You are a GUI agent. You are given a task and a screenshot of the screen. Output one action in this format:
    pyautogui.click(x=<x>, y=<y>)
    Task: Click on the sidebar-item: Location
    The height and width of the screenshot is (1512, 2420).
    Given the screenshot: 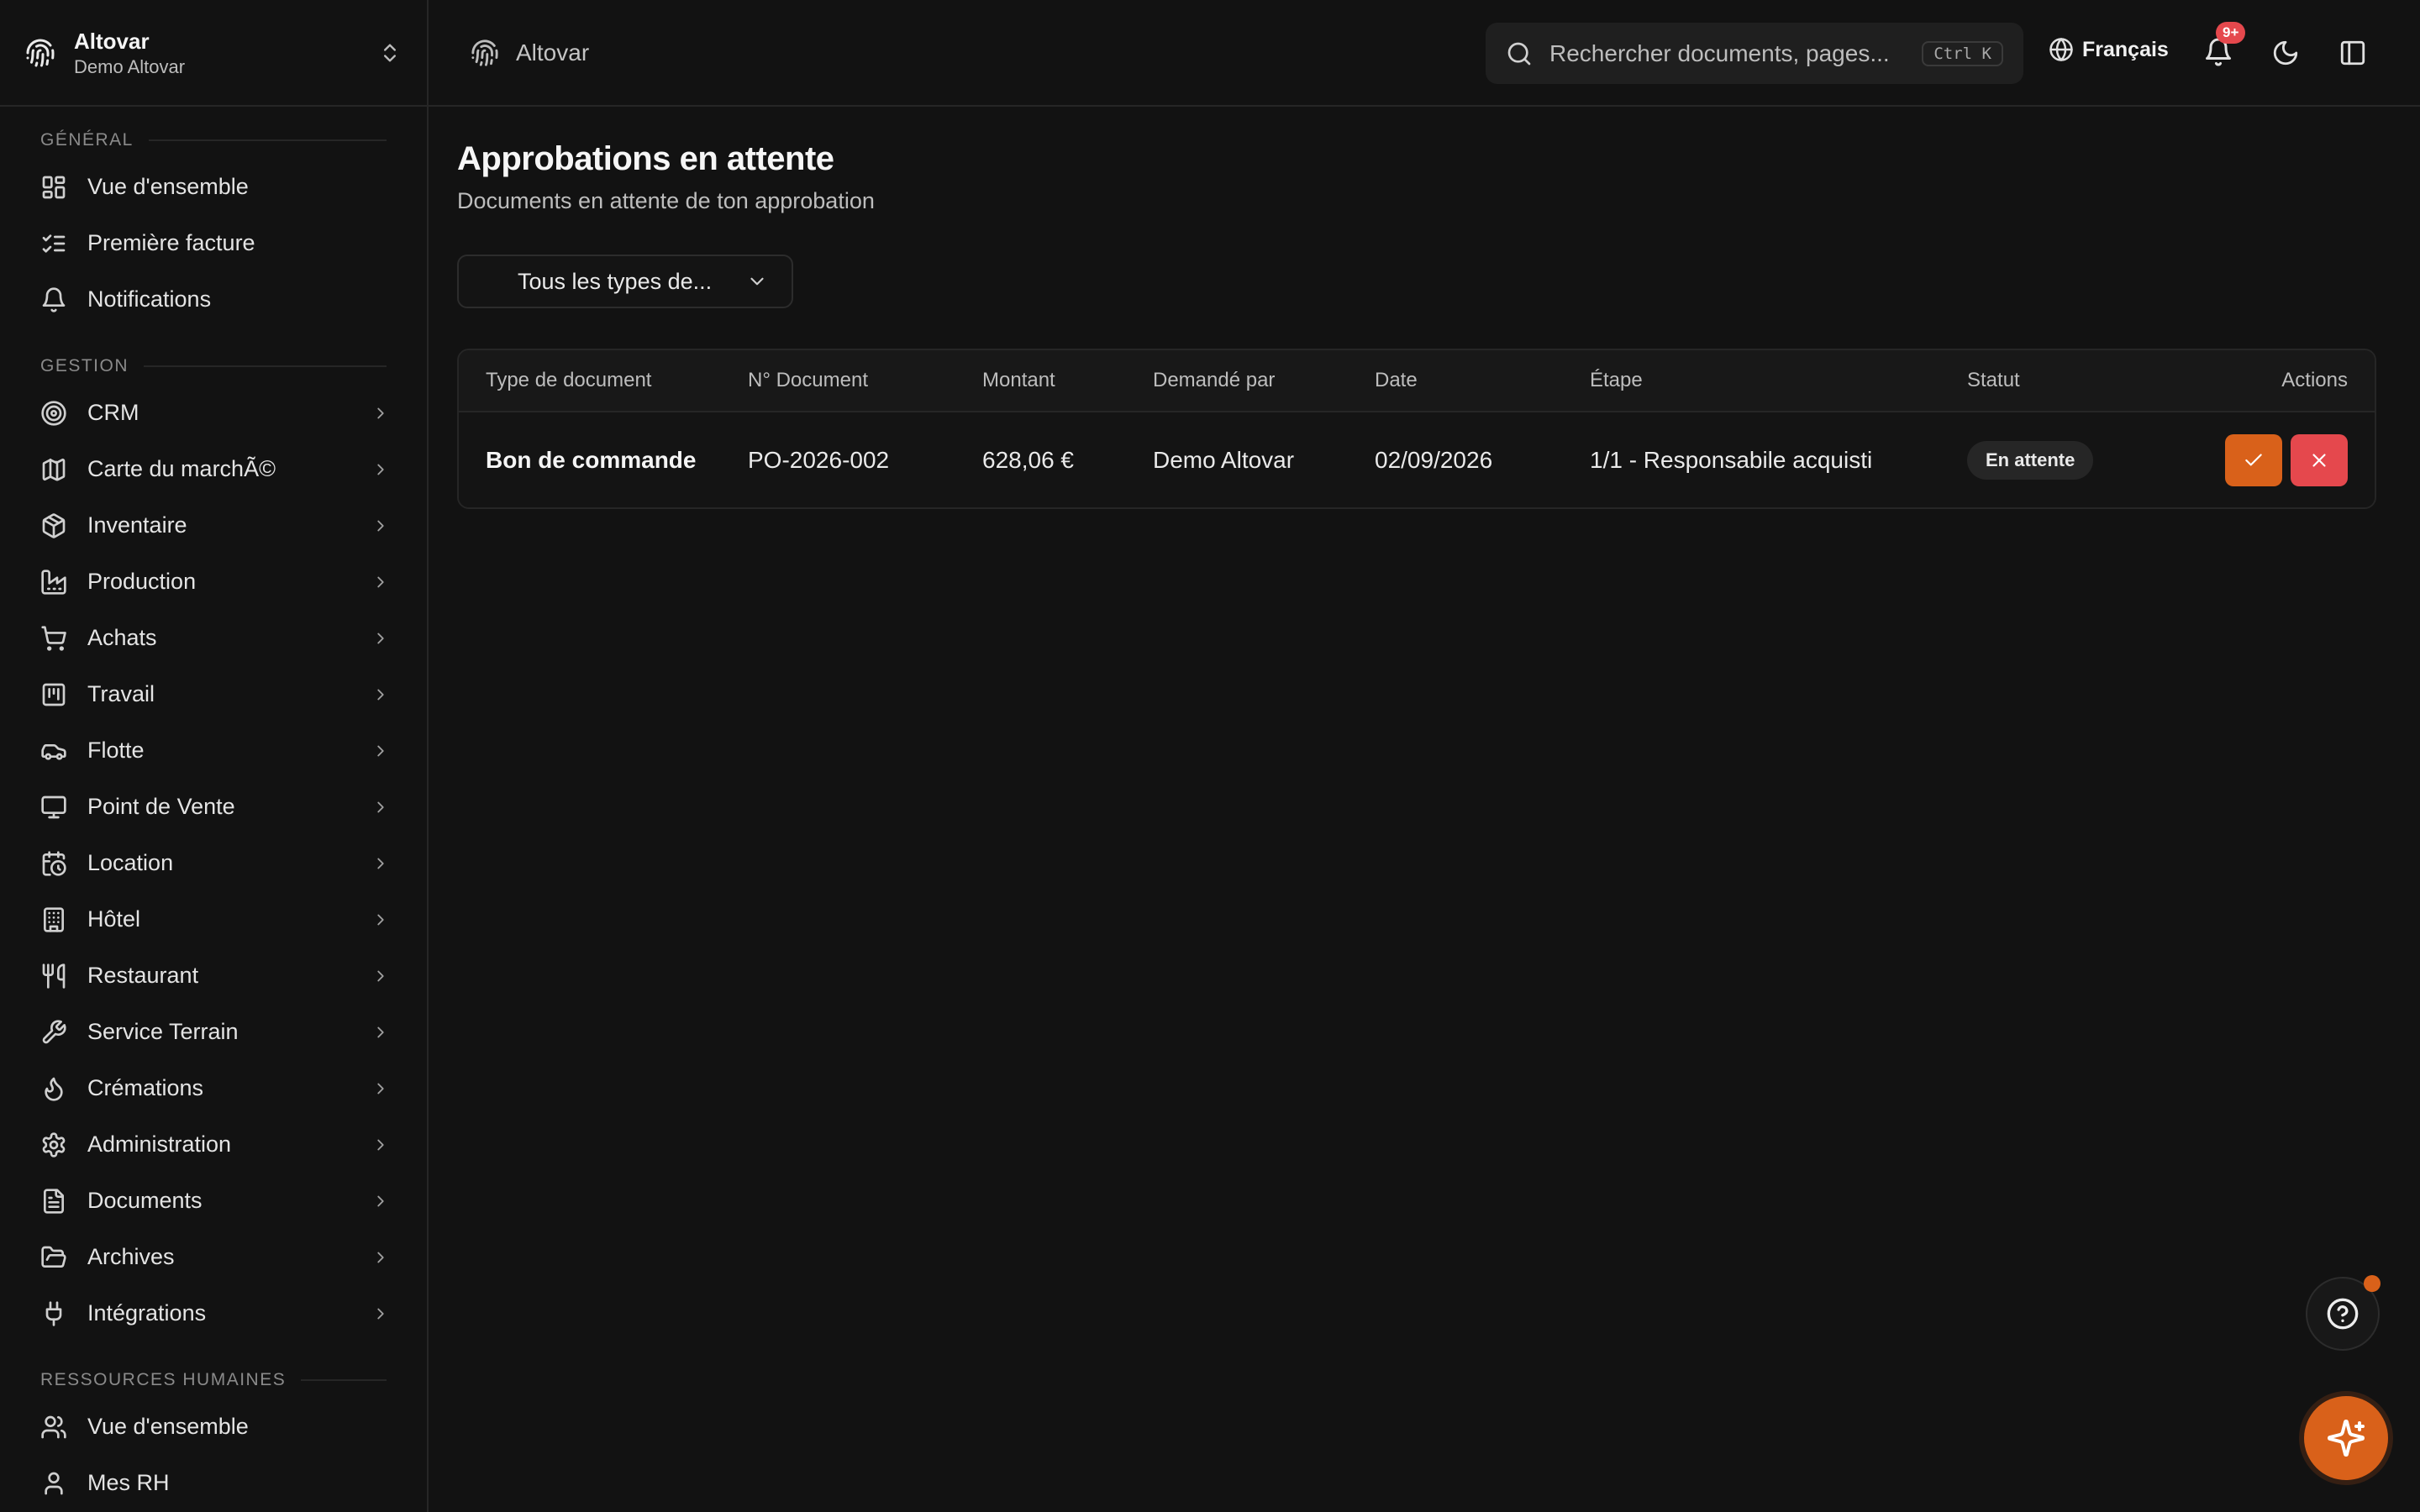 What is the action you would take?
    pyautogui.click(x=214, y=863)
    